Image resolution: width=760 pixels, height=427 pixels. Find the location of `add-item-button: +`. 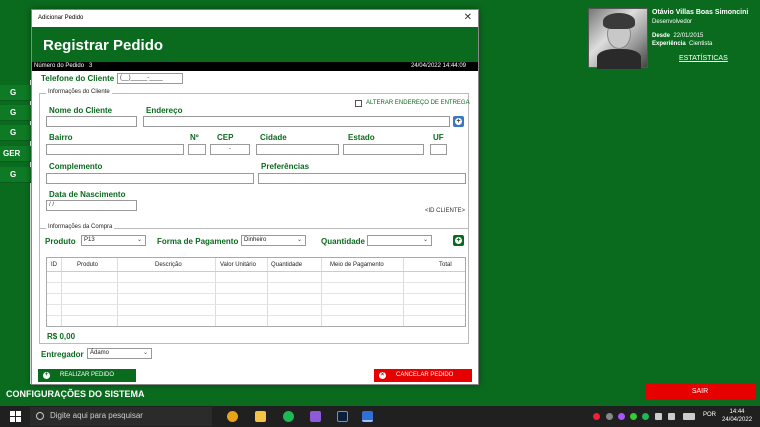

add-item-button: + is located at coordinates (458, 240).